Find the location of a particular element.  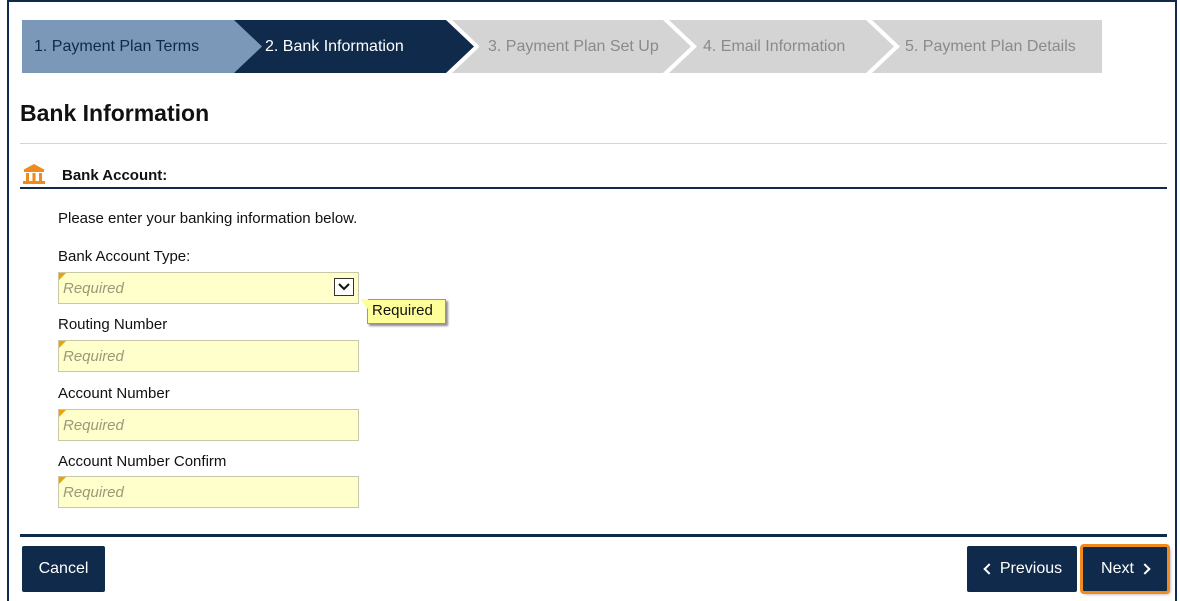

chevron-right-icon is located at coordinates (1145, 569).